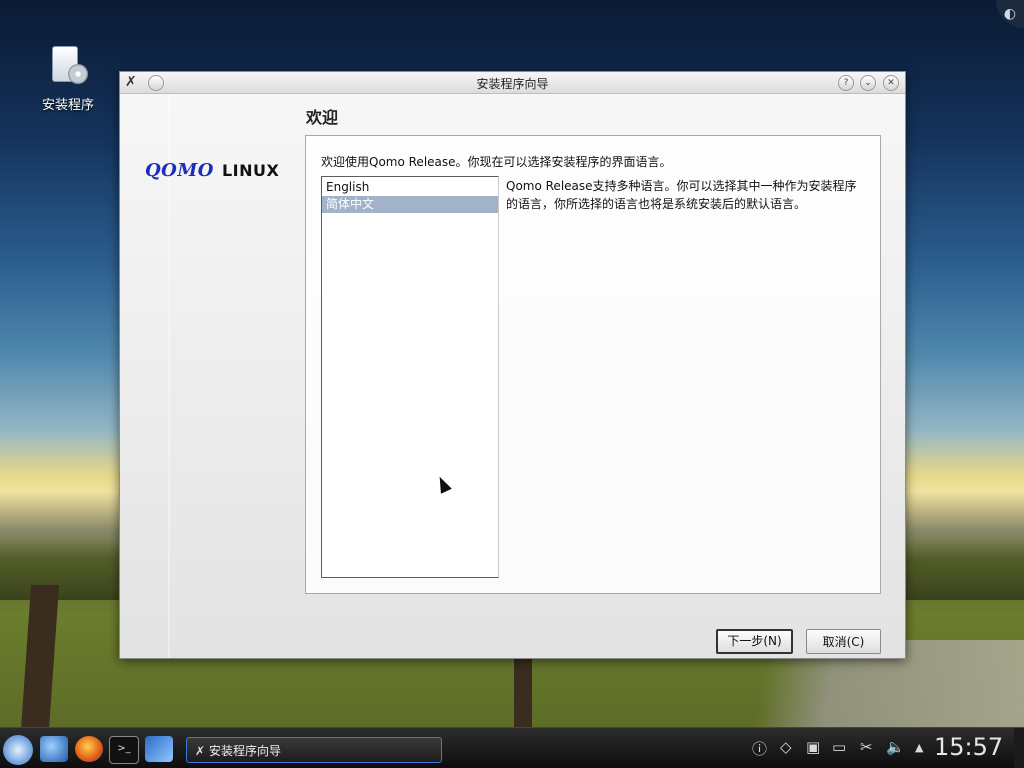  What do you see at coordinates (89, 749) in the screenshot?
I see `firefox-icon` at bounding box center [89, 749].